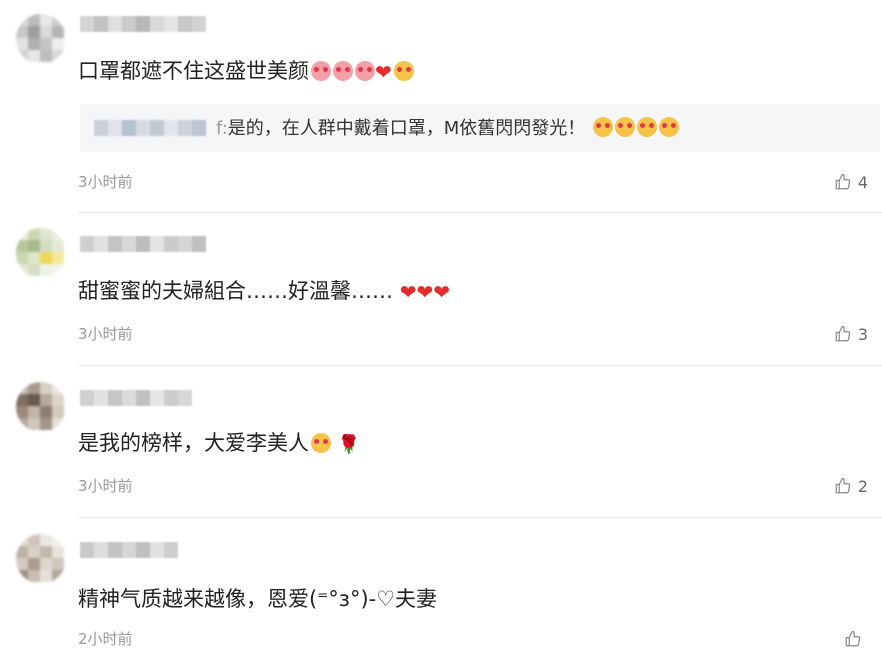  I want to click on like-count: 4, so click(862, 182).